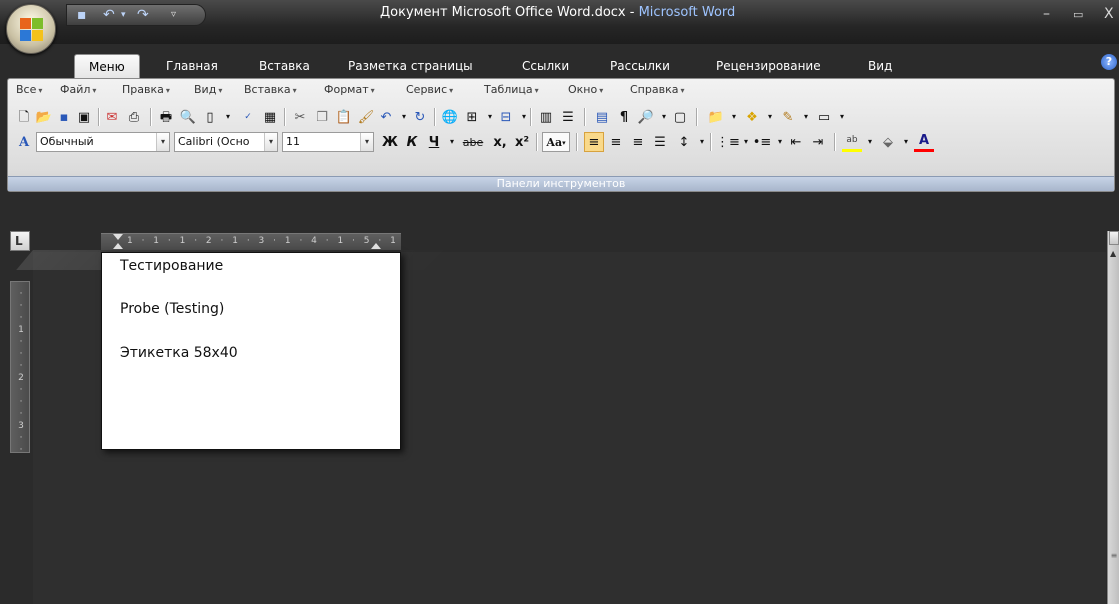 This screenshot has height=604, width=1119. Describe the element at coordinates (210, 117) in the screenshot. I see `research-icon: ▯` at that location.